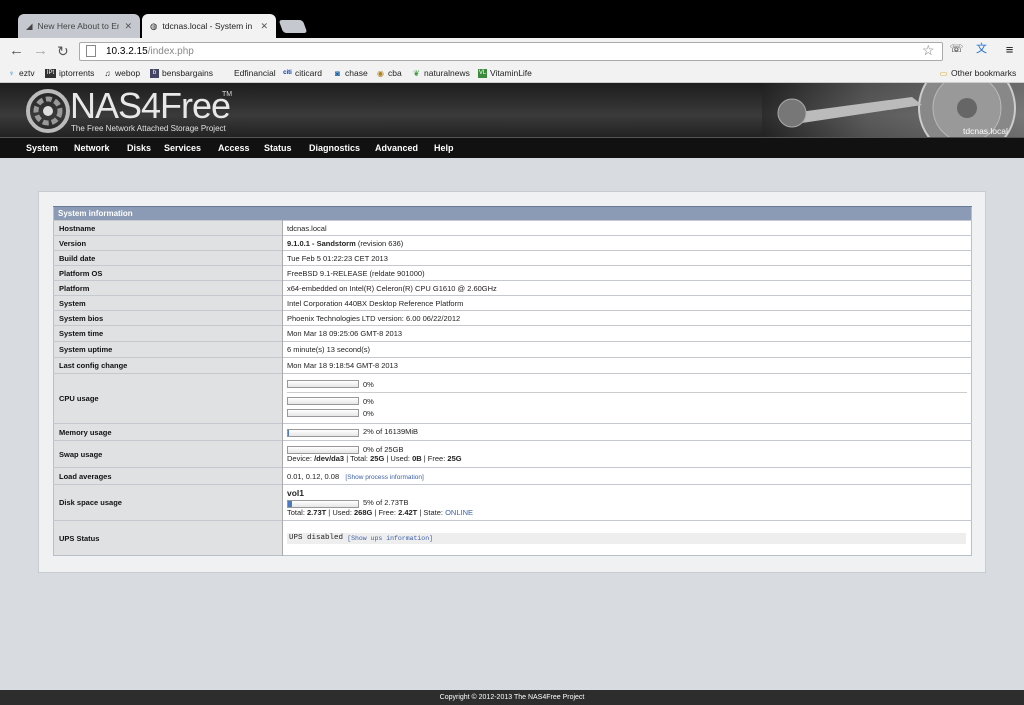  What do you see at coordinates (416, 73) in the screenshot?
I see `leaf-icon: ❦` at bounding box center [416, 73].